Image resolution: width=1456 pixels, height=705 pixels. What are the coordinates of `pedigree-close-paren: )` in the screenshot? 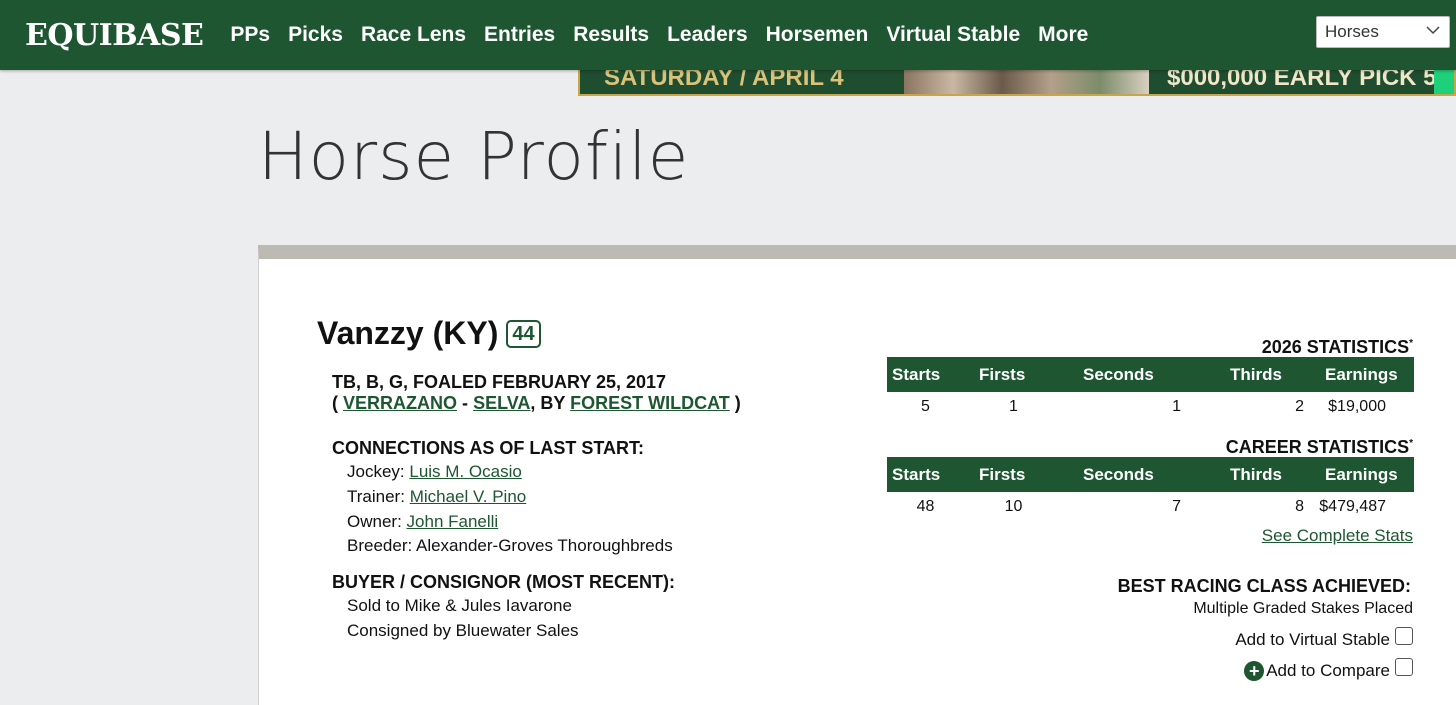 It's located at (737, 403).